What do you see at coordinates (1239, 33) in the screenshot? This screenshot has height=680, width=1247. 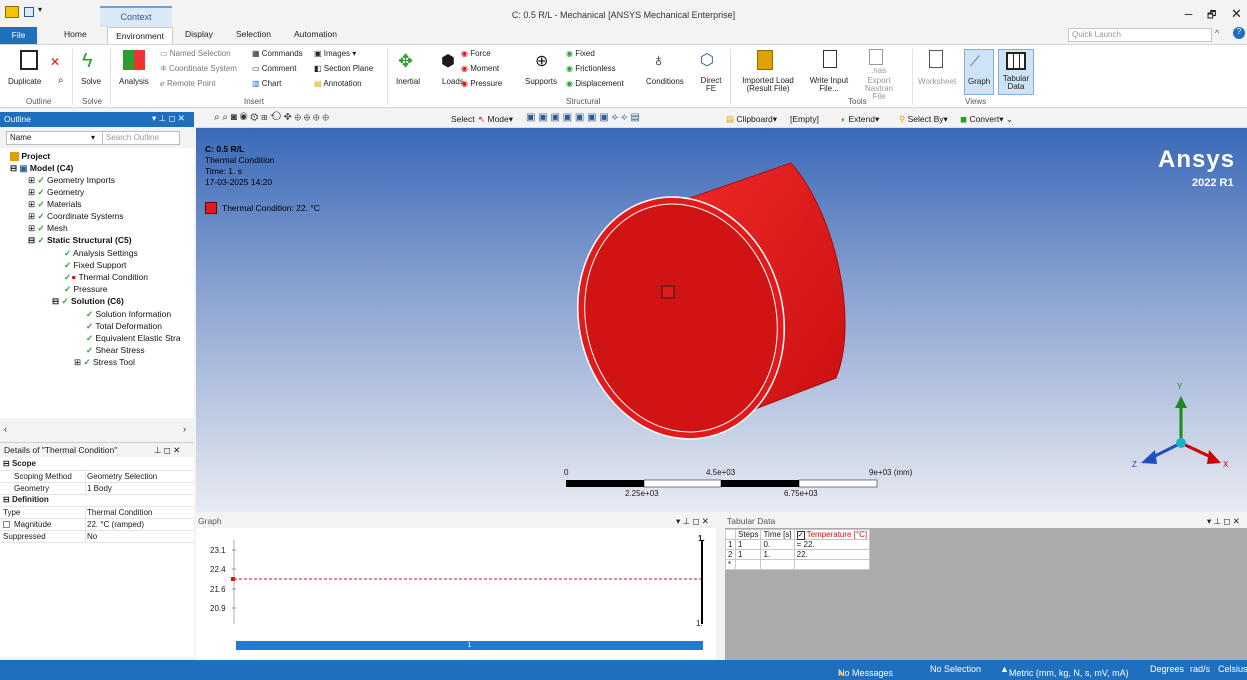 I see `help-icon: ?` at bounding box center [1239, 33].